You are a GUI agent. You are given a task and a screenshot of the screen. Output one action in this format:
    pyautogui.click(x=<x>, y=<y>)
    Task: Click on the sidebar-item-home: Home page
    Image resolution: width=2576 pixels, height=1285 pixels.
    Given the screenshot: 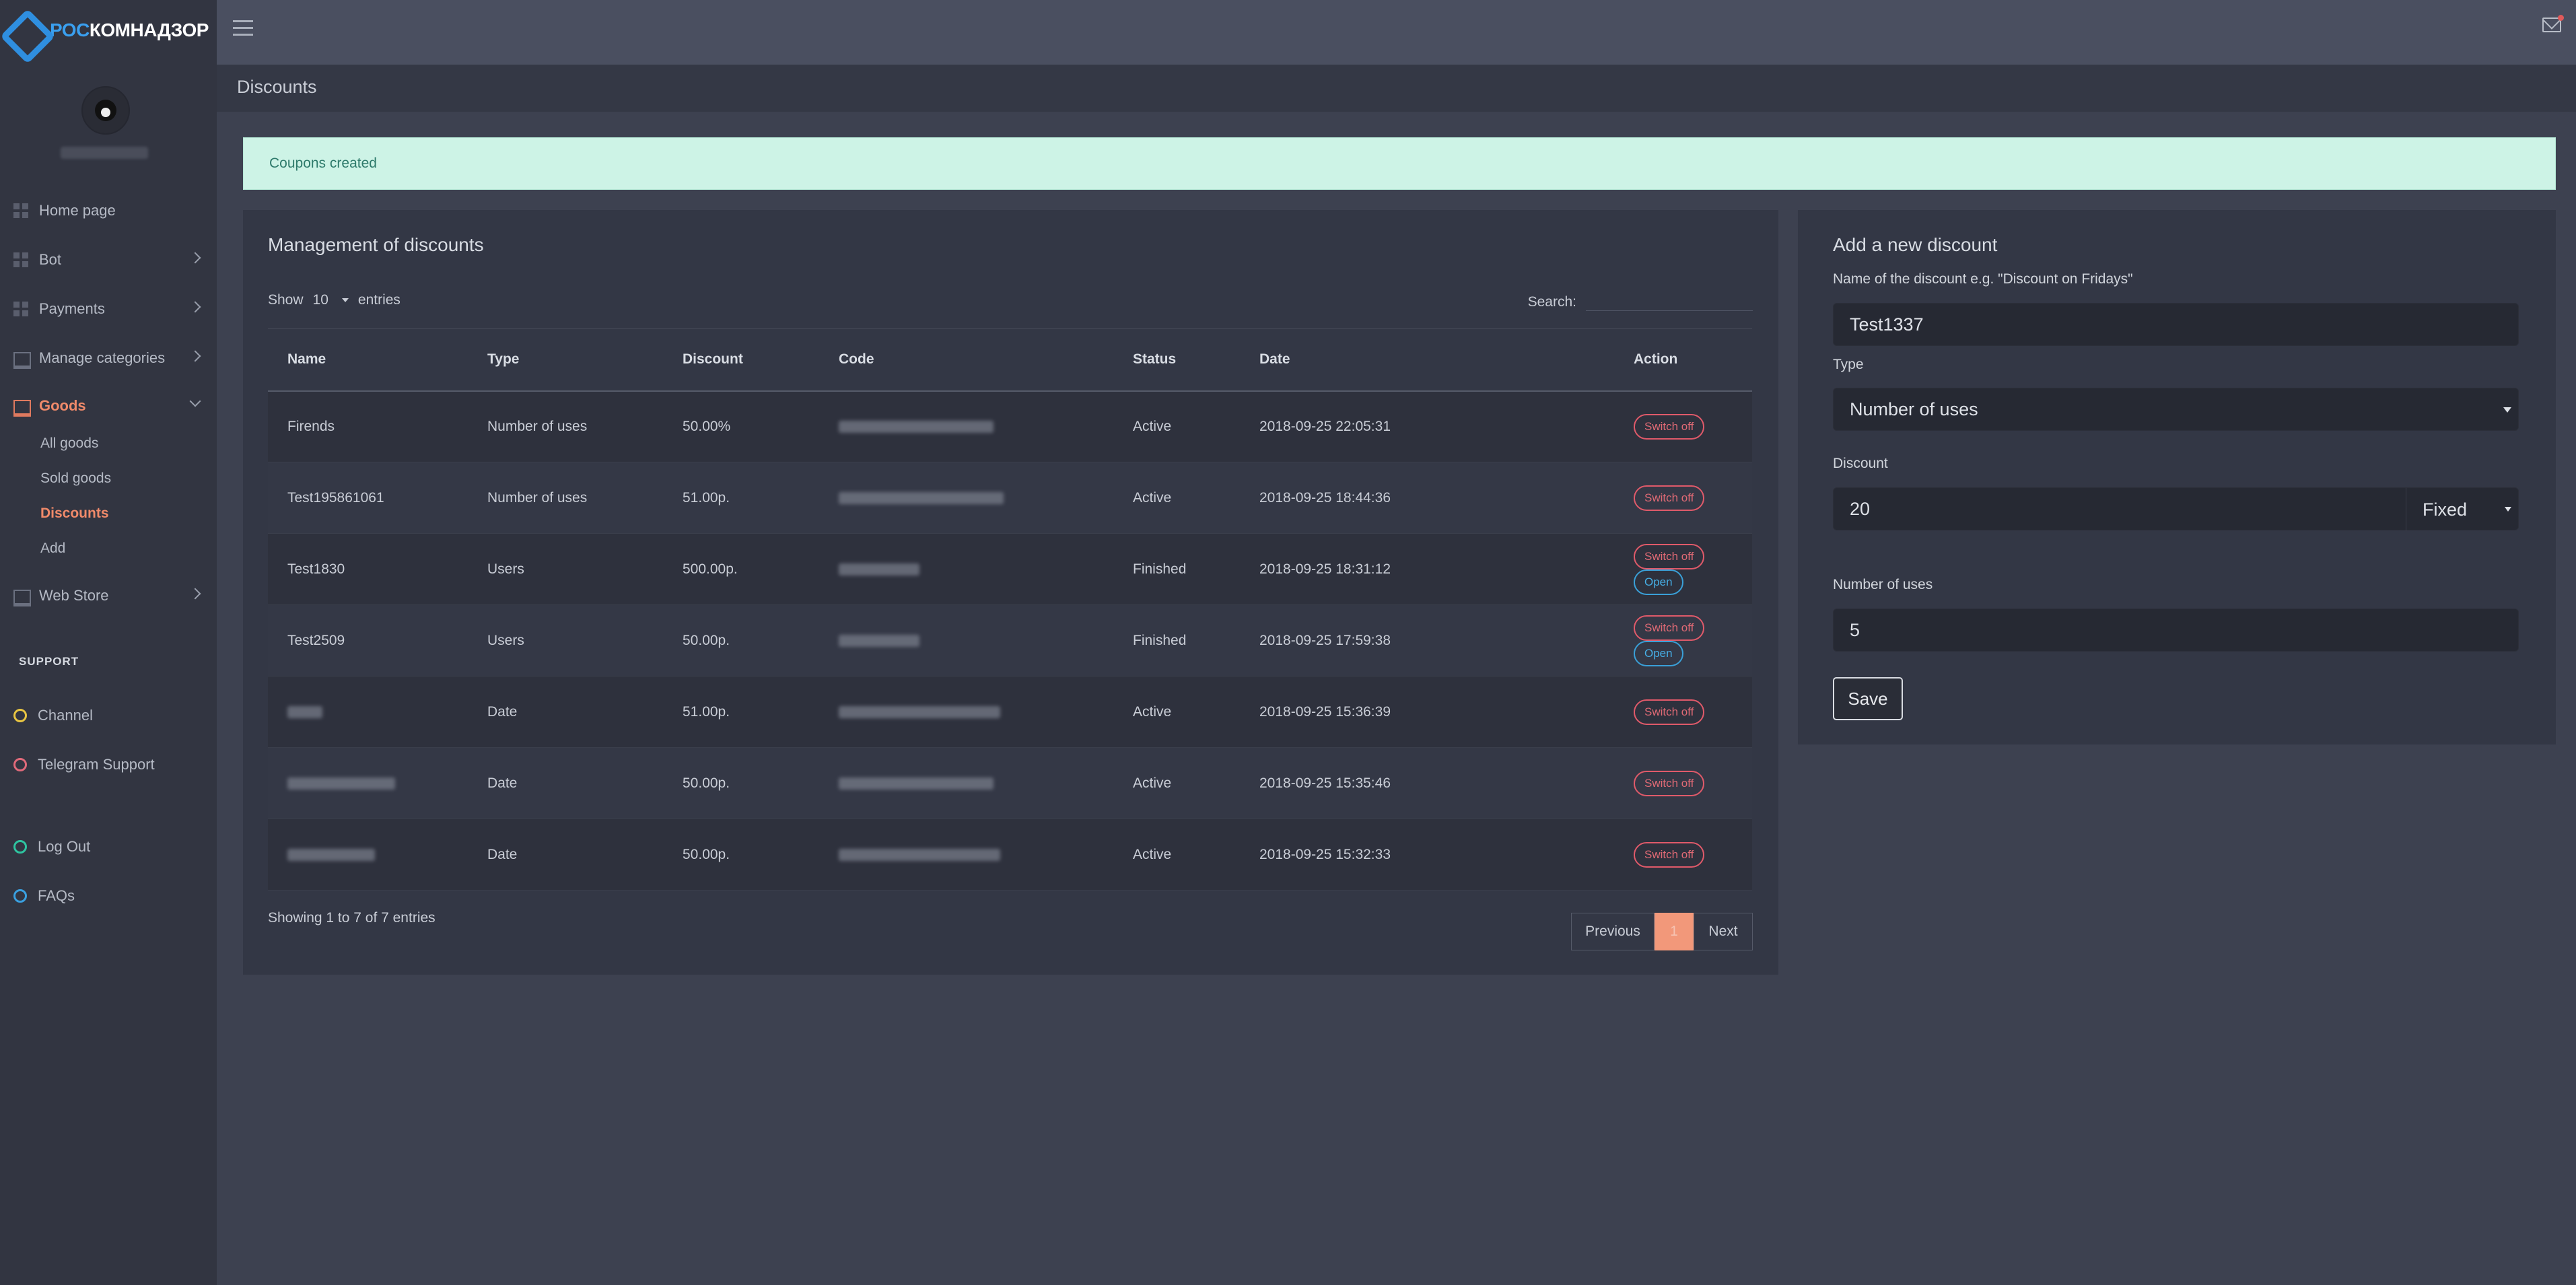 What is the action you would take?
    pyautogui.click(x=108, y=211)
    